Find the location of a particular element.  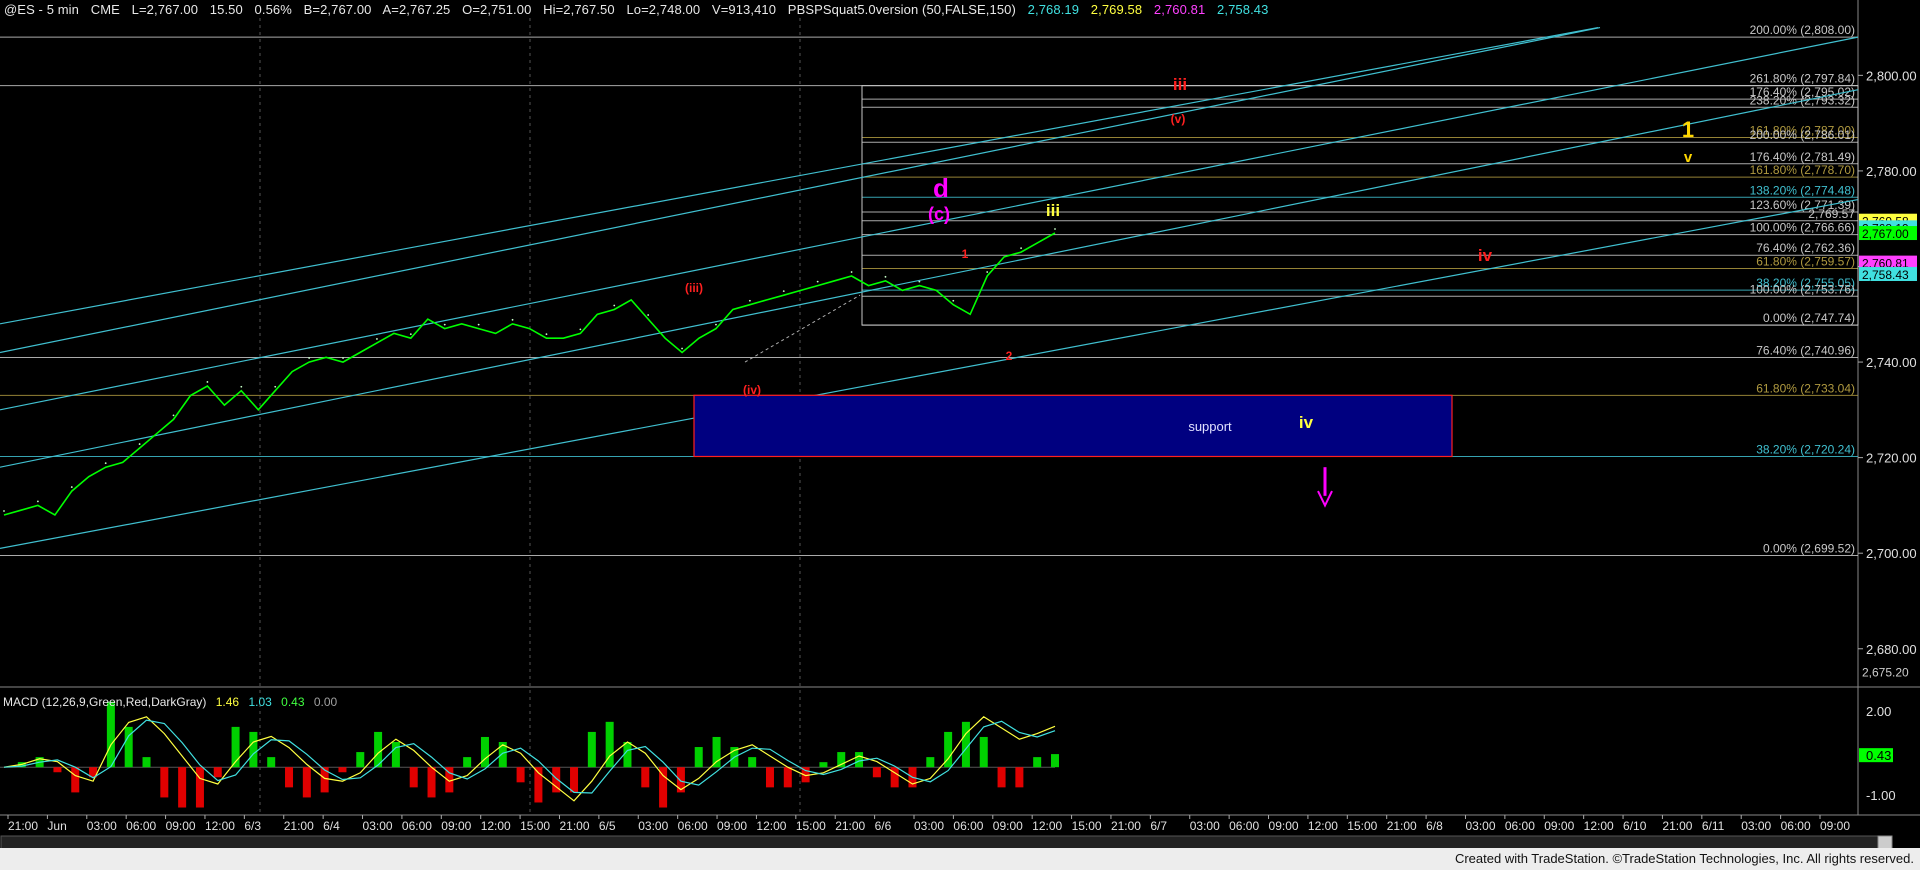

wave-label: 2 is located at coordinates (1009, 356).